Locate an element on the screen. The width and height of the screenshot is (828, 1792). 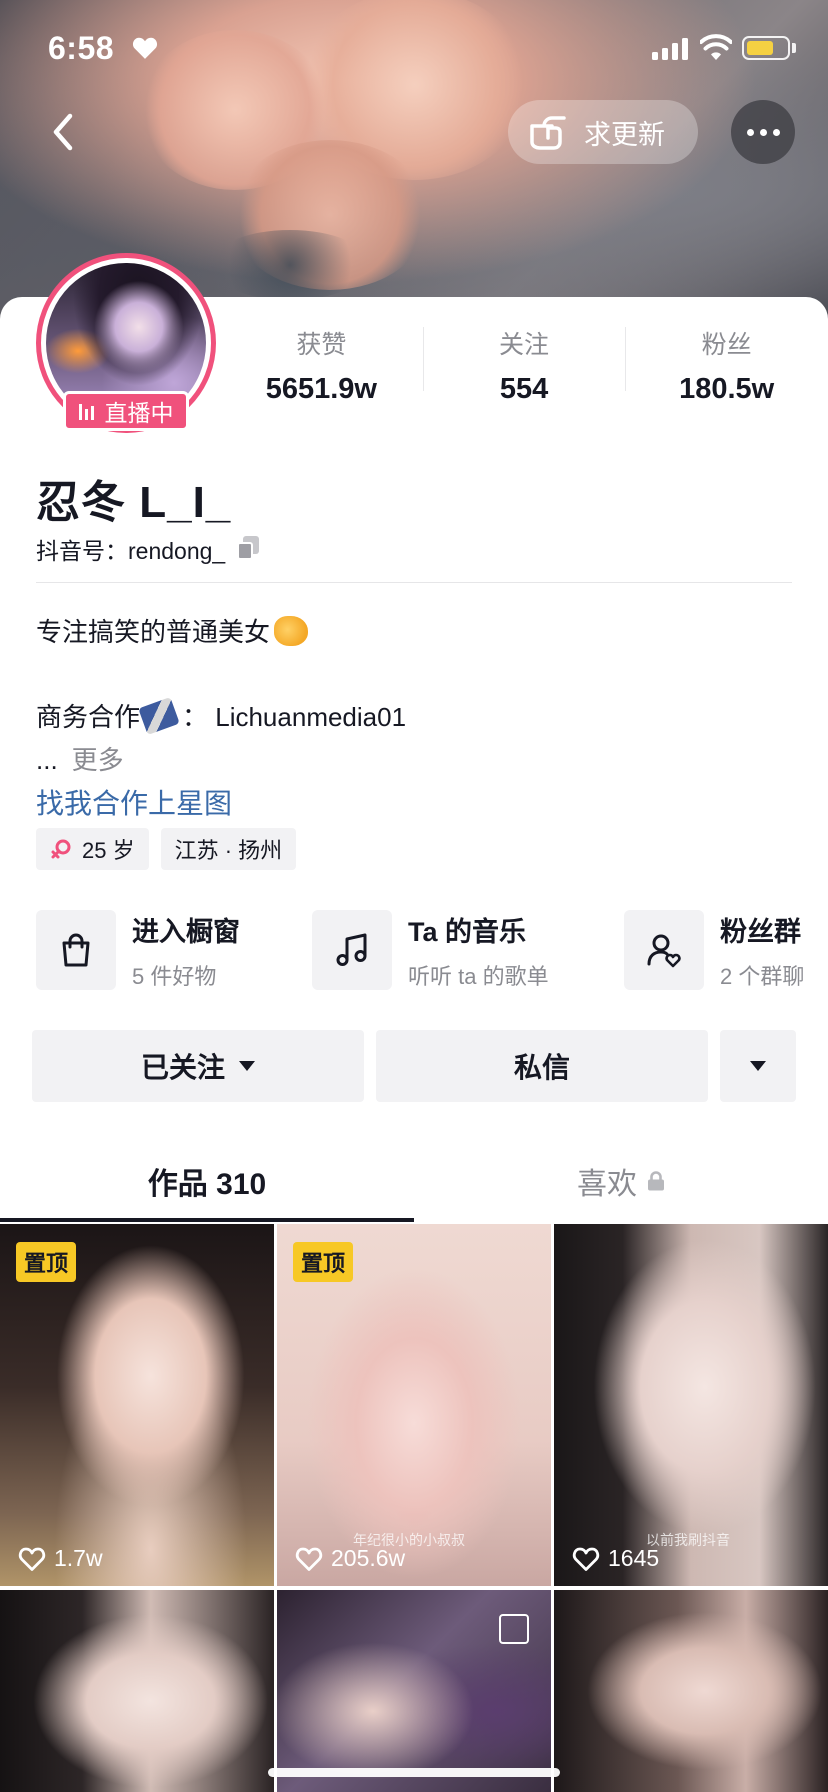
entry-title: Ta 的音乐 is located at coordinates (467, 931).